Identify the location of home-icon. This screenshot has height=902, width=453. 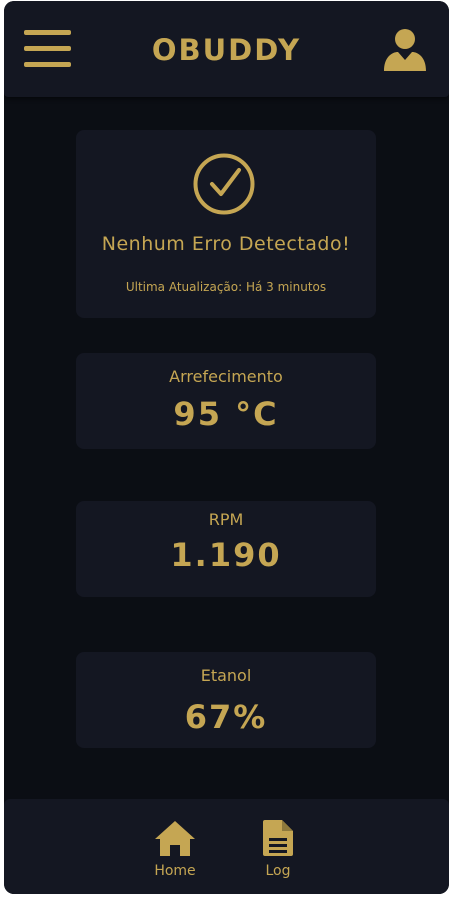
(175, 838).